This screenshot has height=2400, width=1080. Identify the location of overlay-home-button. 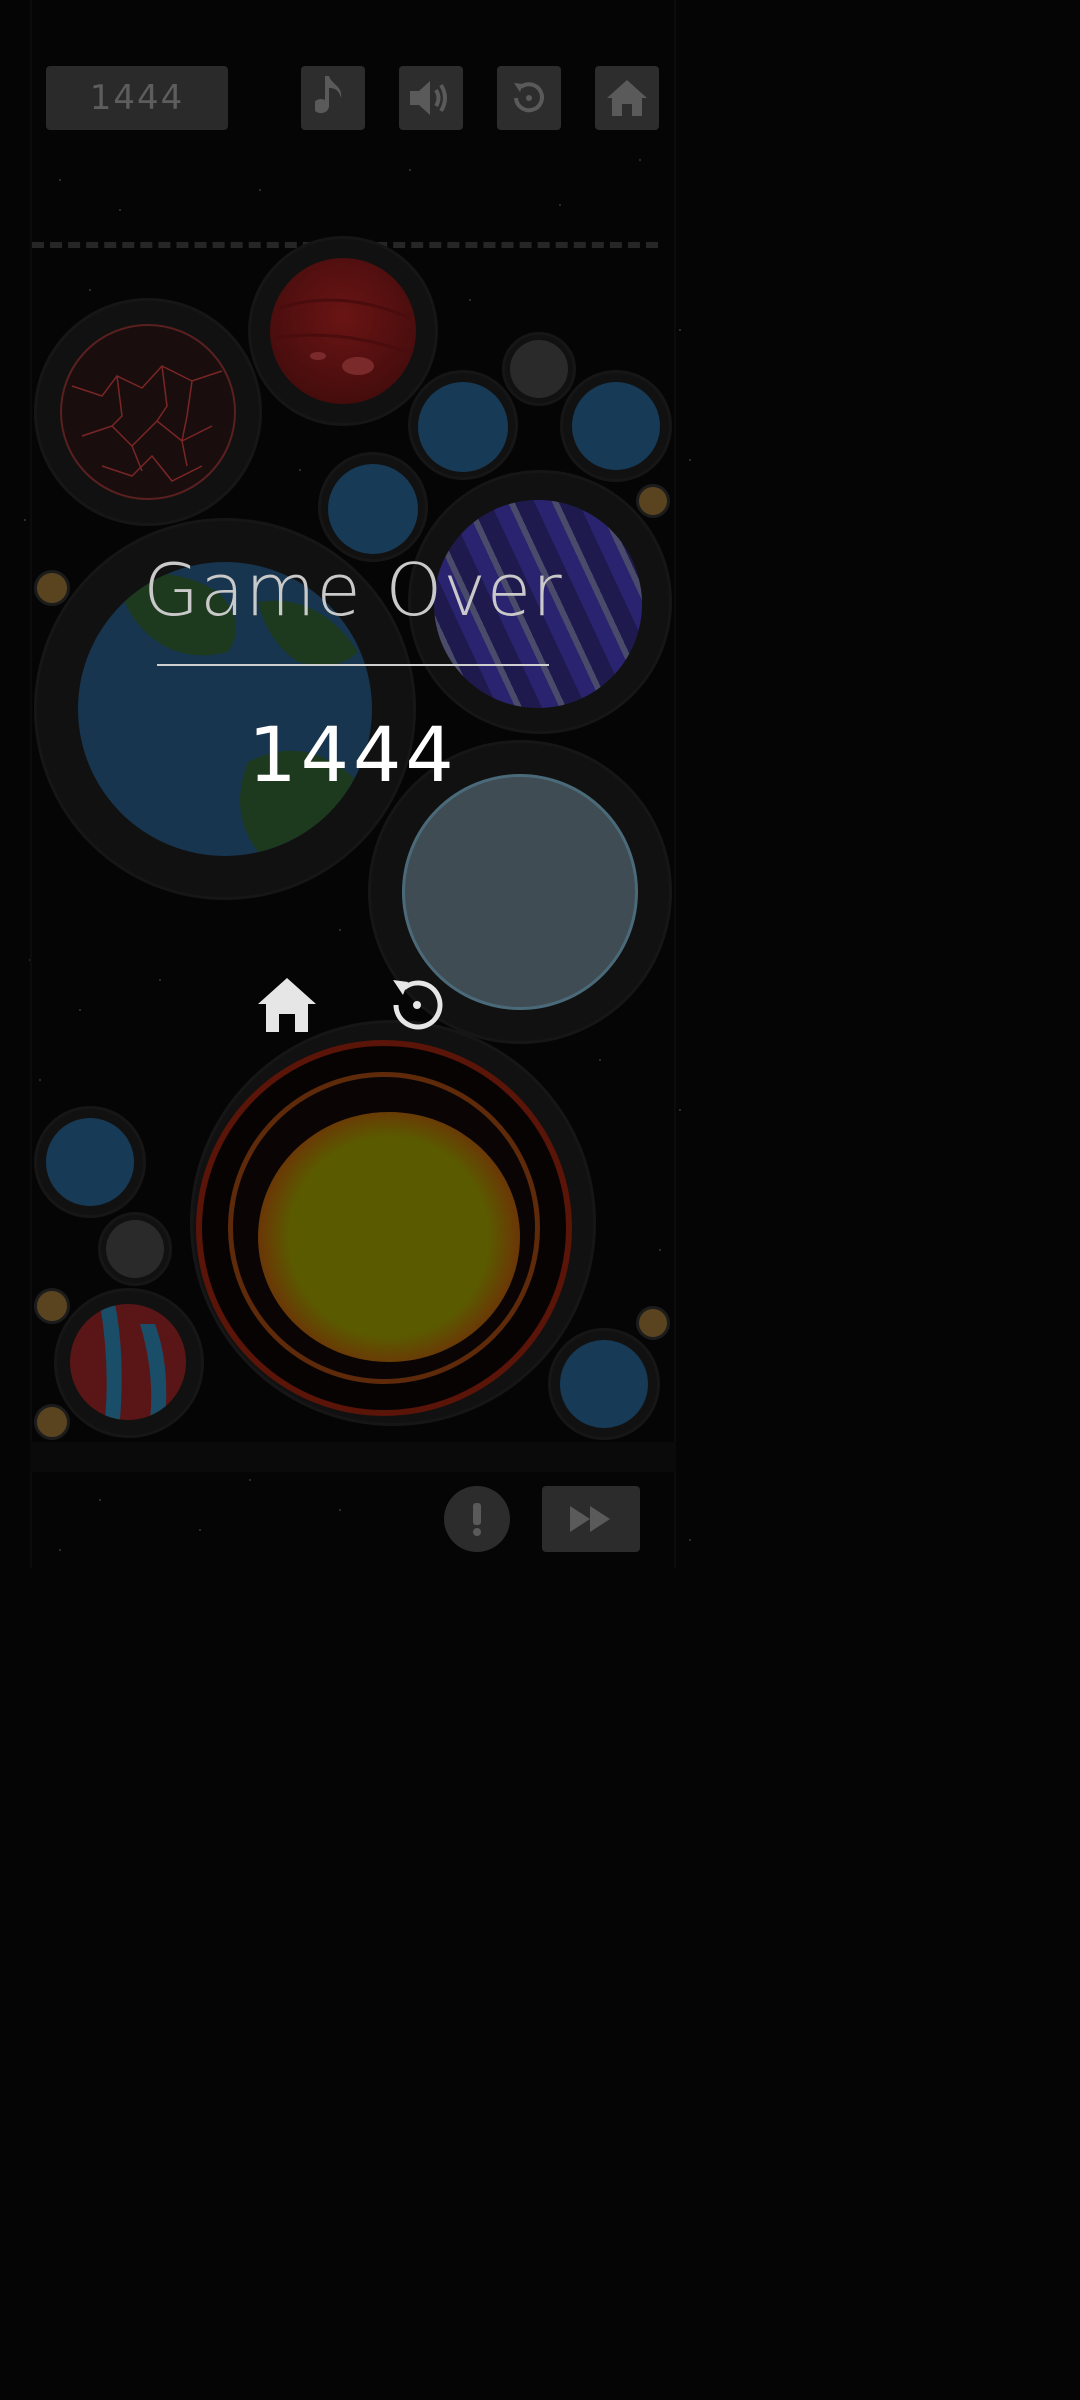
(287, 1005).